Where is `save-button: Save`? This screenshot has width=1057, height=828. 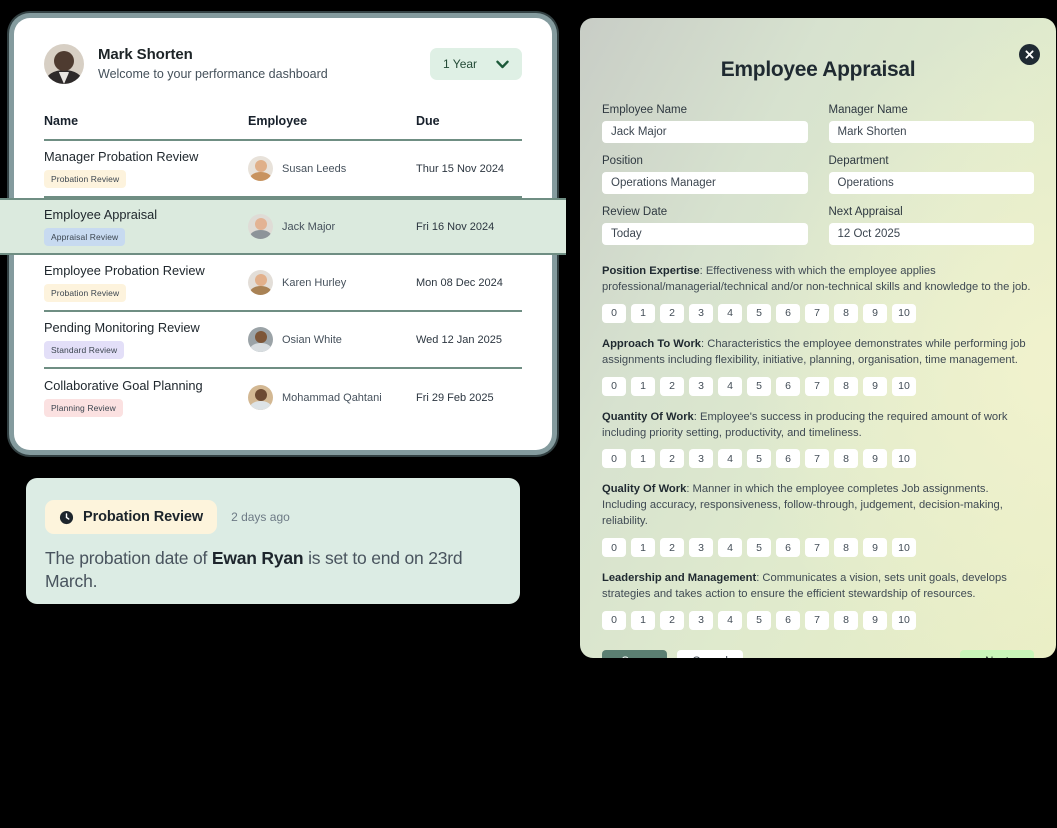
save-button: Save is located at coordinates (634, 653).